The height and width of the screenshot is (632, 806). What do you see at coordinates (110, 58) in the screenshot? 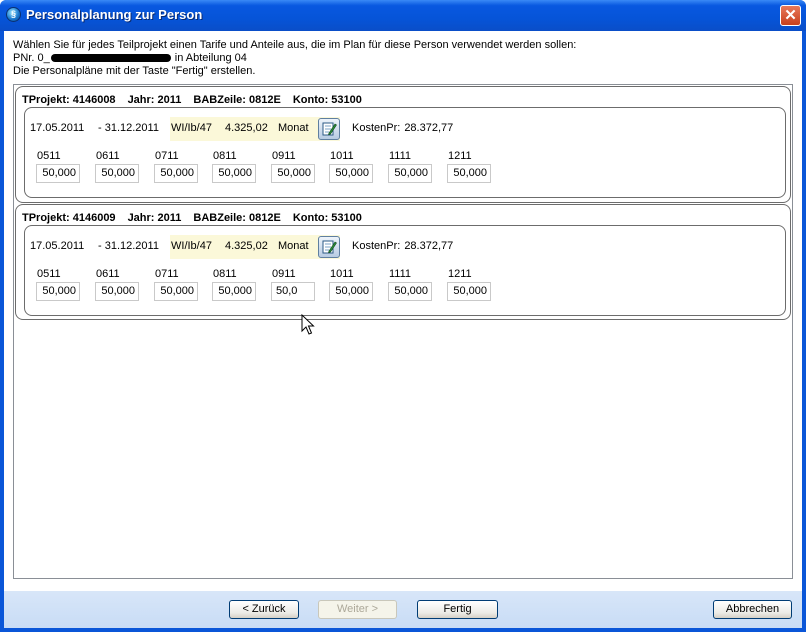
I see `redacted-name` at bounding box center [110, 58].